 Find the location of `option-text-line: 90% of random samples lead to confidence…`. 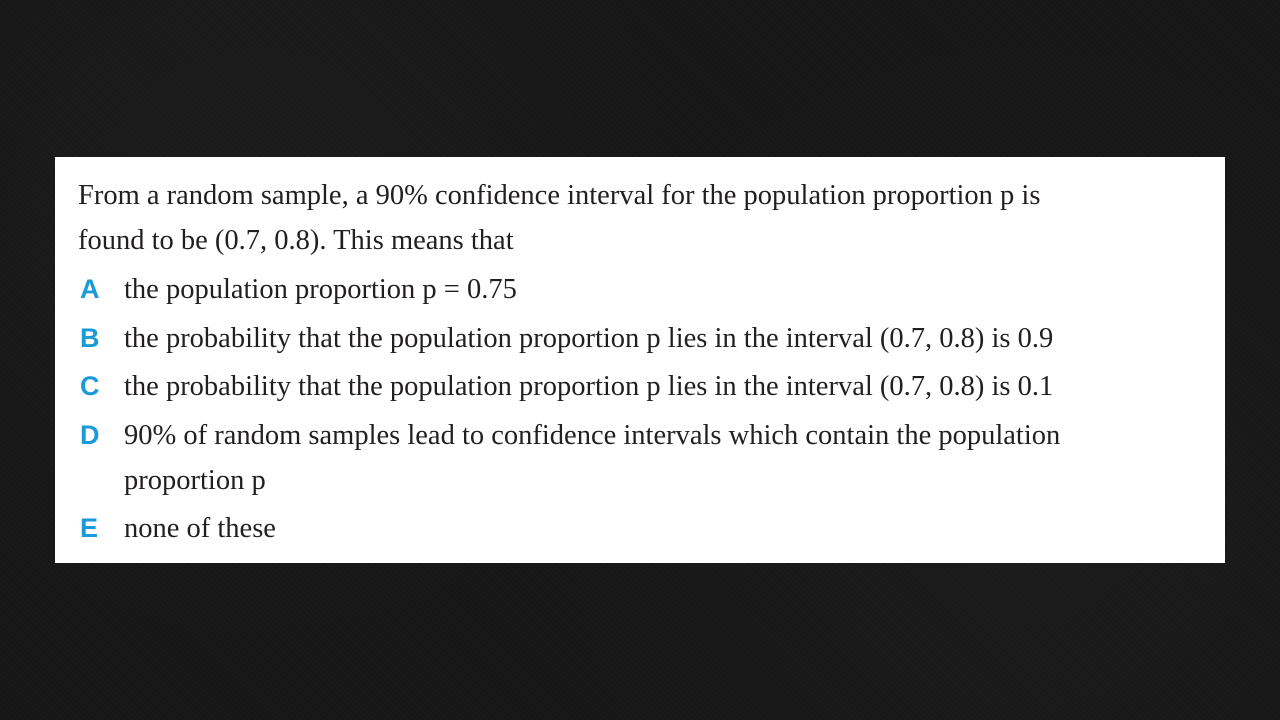

option-text-line: 90% of random samples lead to confidence… is located at coordinates (592, 435).